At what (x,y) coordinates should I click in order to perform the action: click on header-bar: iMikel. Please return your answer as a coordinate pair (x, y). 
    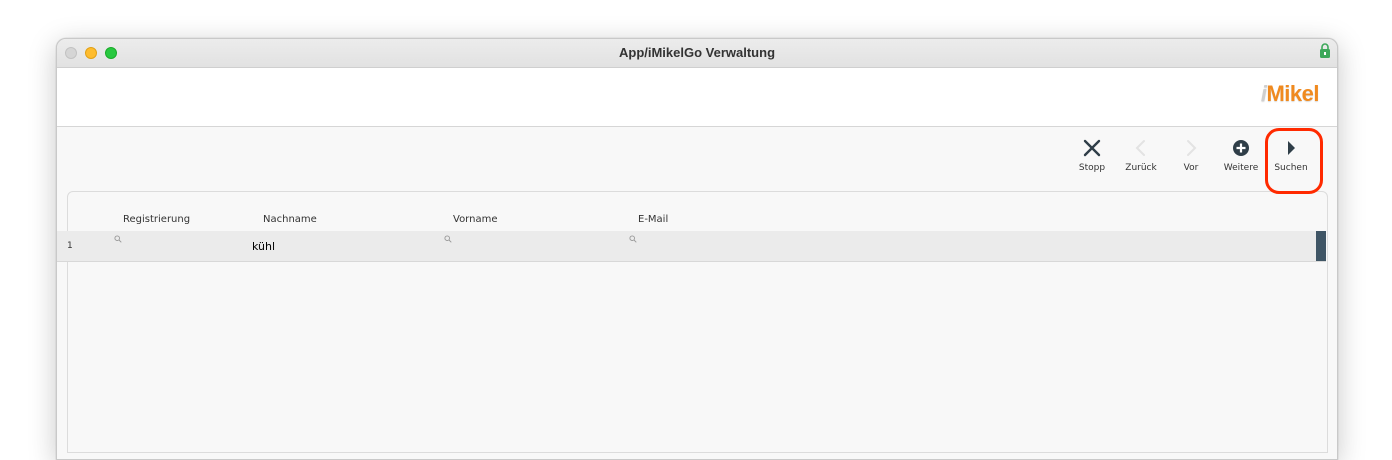
    Looking at the image, I should click on (697, 97).